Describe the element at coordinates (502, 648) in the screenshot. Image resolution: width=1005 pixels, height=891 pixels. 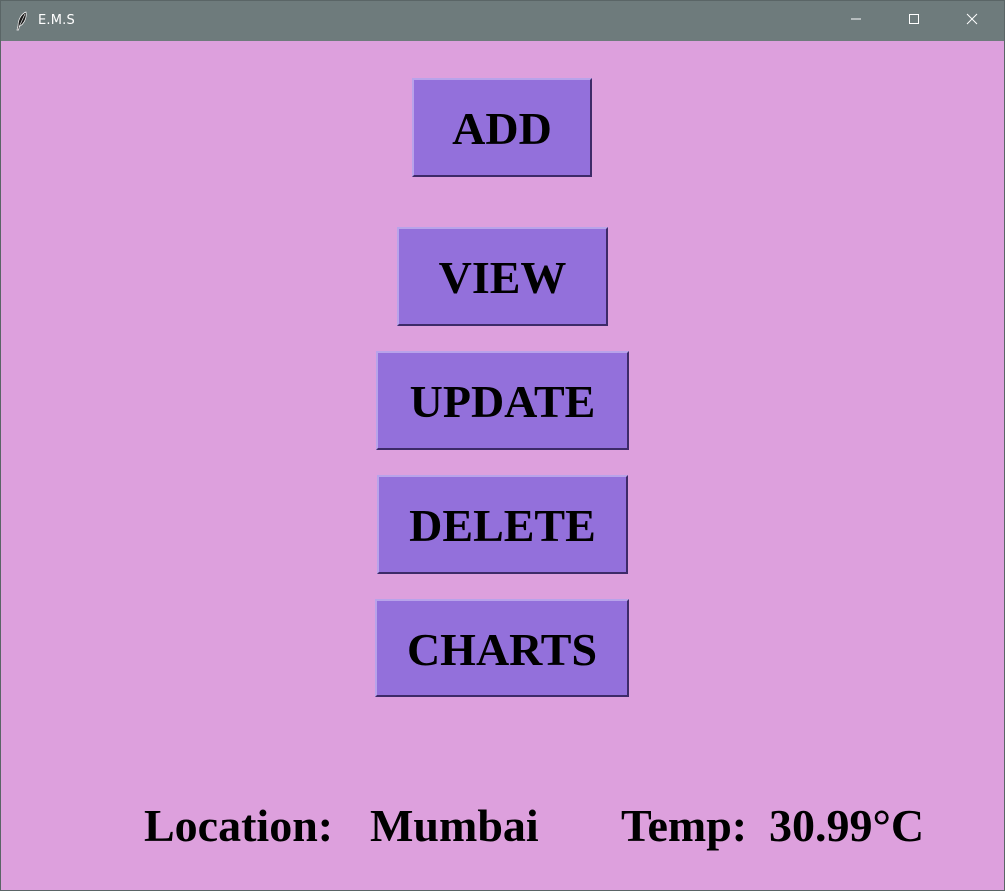
I see `charts-button: CHARTS` at that location.